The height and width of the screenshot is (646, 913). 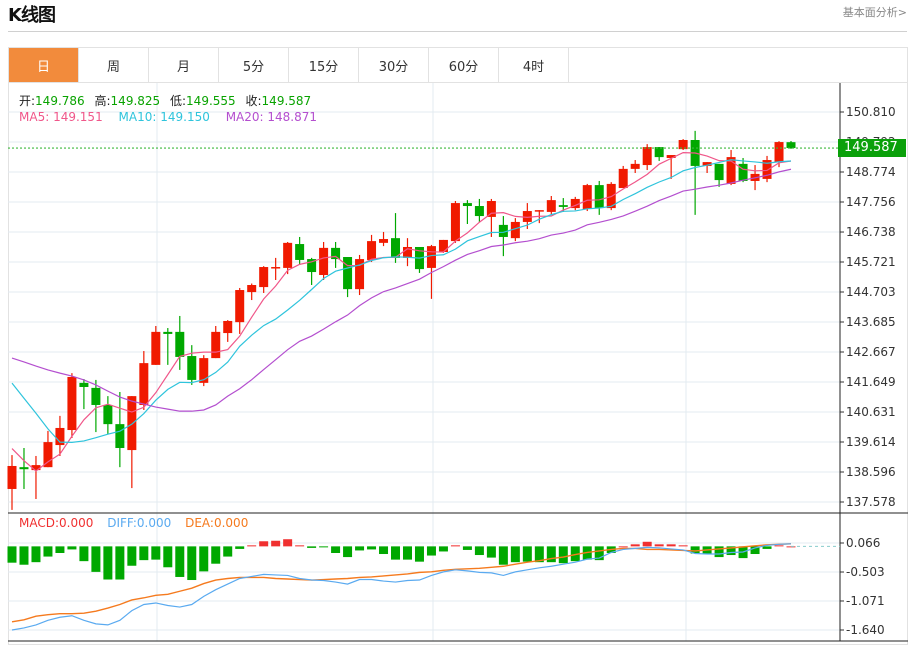 I want to click on ma10-label: MA10:, so click(x=137, y=117).